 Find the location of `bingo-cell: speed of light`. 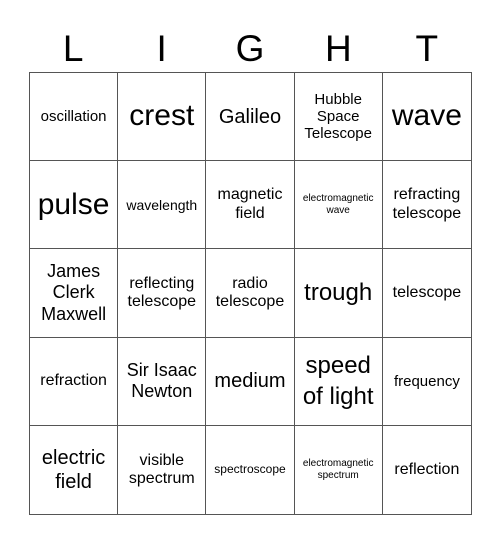

bingo-cell: speed of light is located at coordinates (338, 381).